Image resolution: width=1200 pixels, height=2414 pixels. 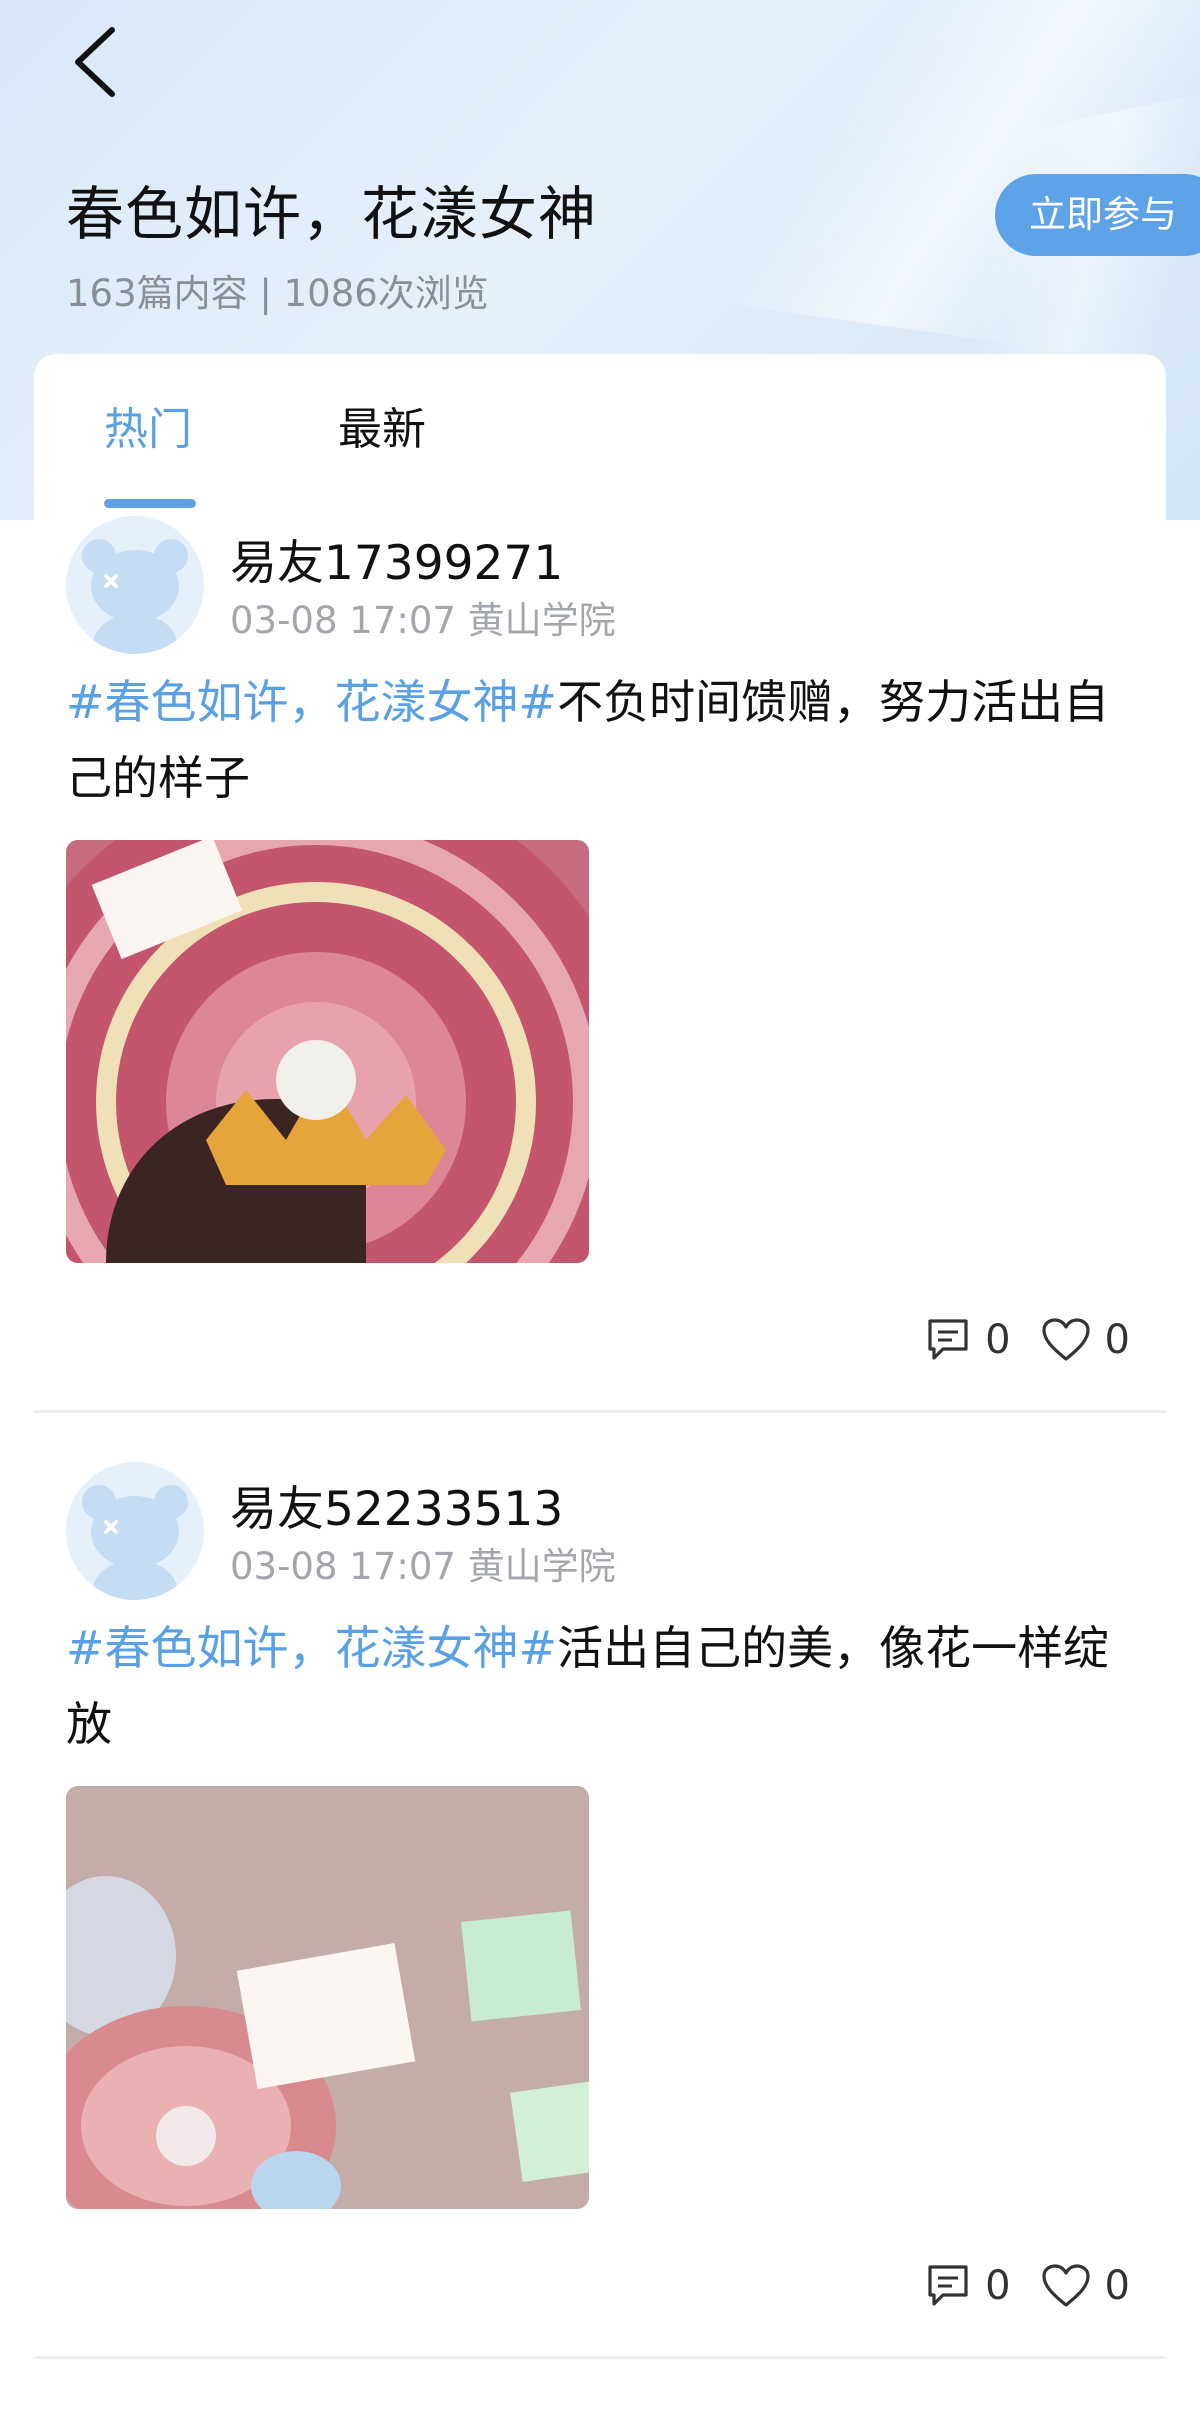 What do you see at coordinates (596, 1686) in the screenshot?
I see `post-text: #春色如许，花漾女神#活出自己的美，像花一样绽放` at bounding box center [596, 1686].